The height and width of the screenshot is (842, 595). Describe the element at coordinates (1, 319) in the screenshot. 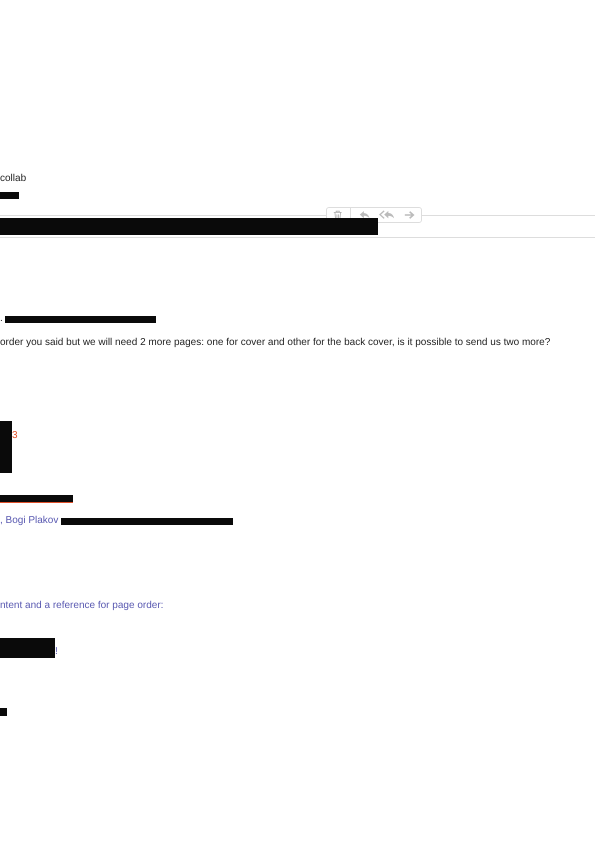

I see `greeting-text: .` at that location.